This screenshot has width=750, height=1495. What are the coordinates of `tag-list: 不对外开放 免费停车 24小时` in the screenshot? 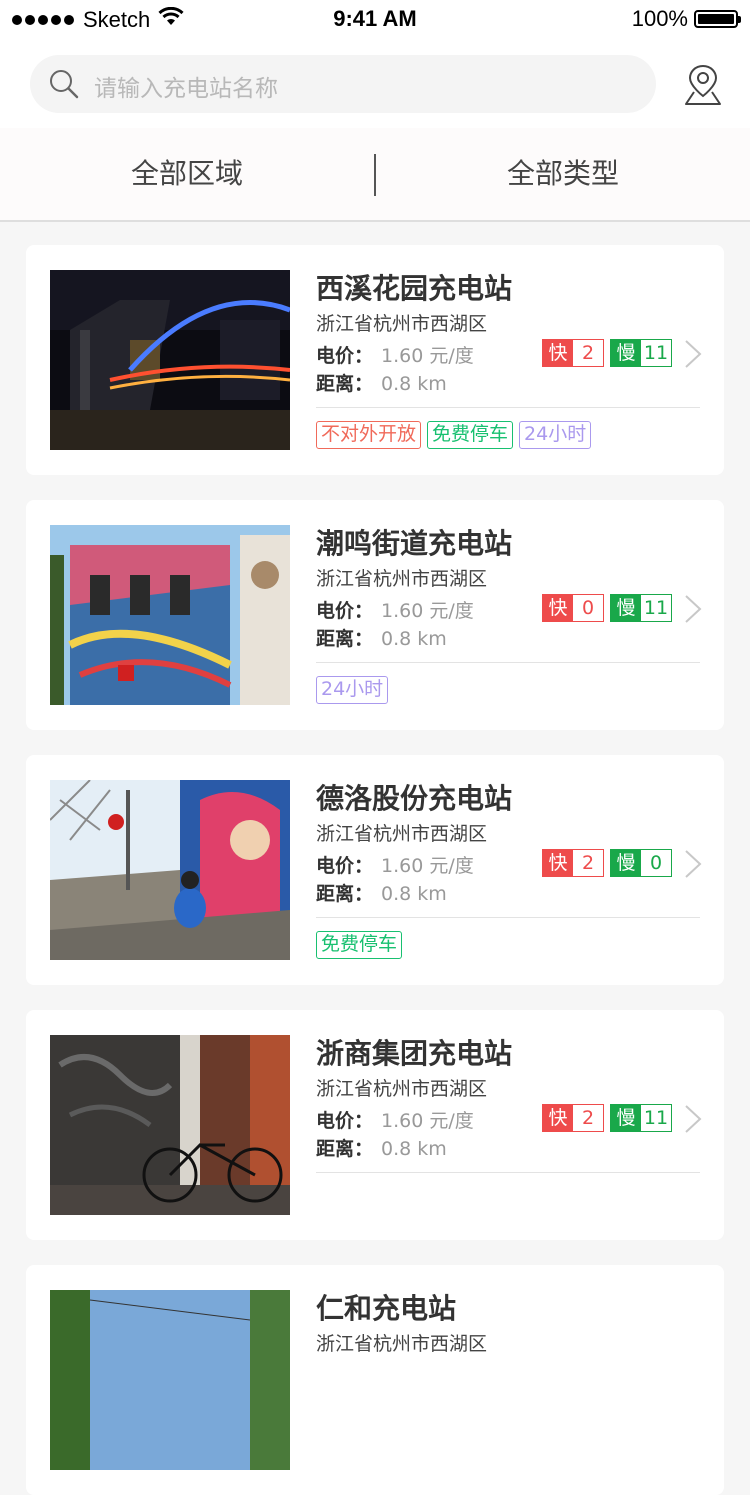 It's located at (456, 435).